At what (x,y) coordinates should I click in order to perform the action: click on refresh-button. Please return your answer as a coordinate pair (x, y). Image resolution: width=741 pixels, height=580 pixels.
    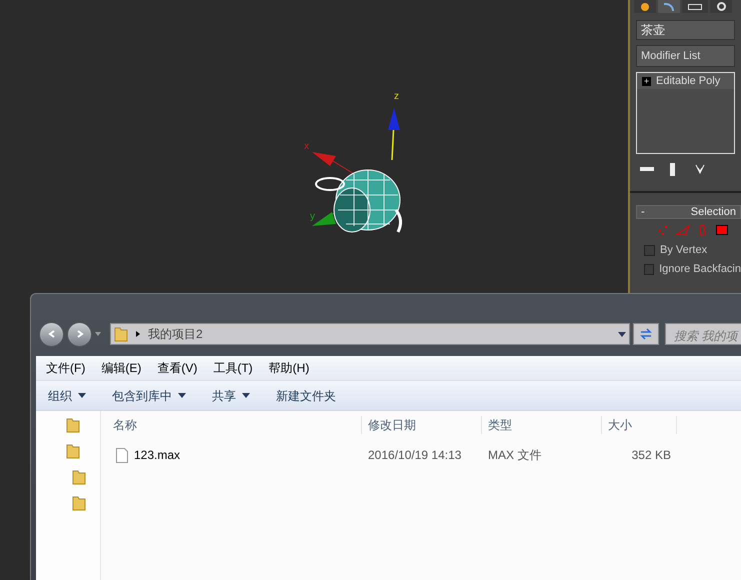
    Looking at the image, I should click on (646, 334).